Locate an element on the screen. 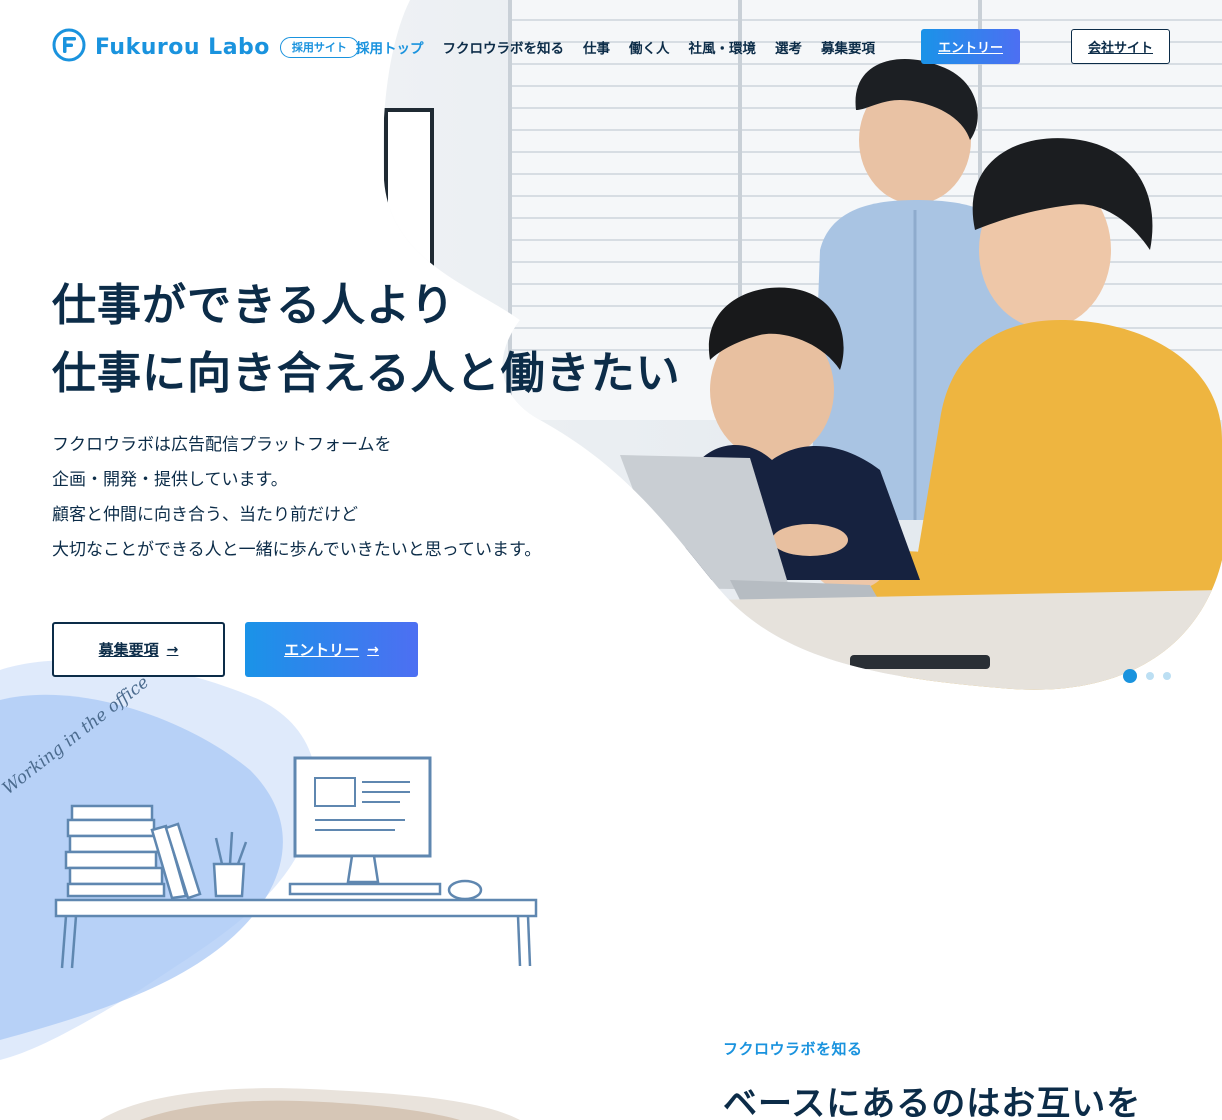  nav-culture: 社風・環境 is located at coordinates (723, 47).